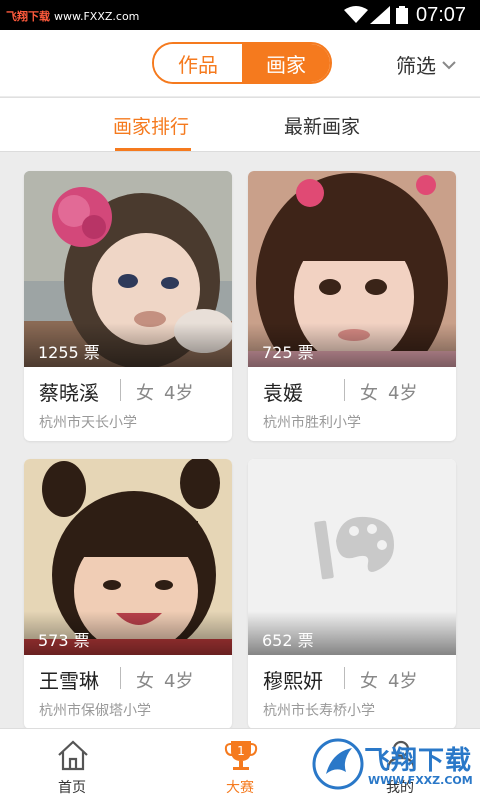 This screenshot has width=480, height=800. I want to click on nav-contest: 1 大赛, so click(240, 764).